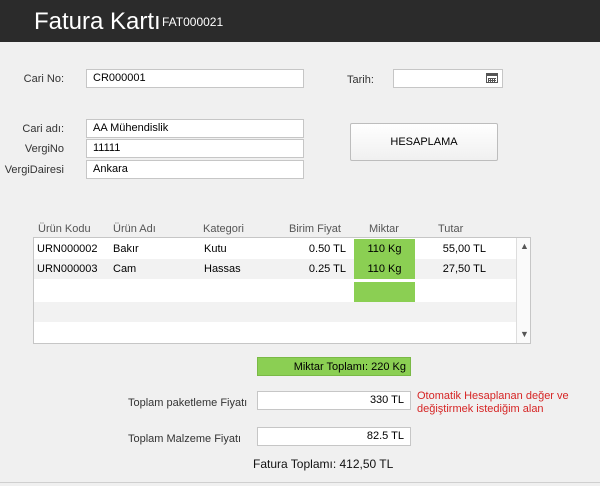  I want to click on tarih-label: Tarih:, so click(360, 80).